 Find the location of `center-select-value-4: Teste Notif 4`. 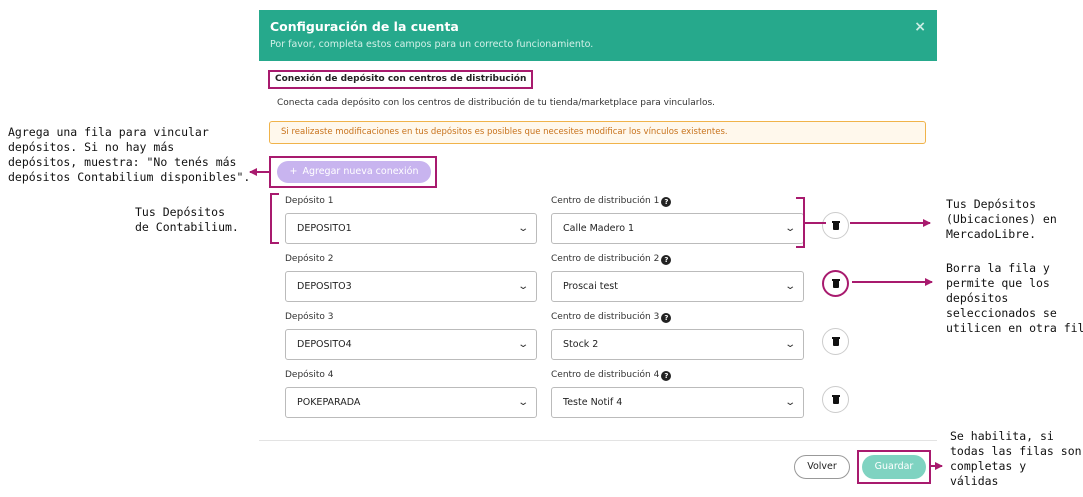

center-select-value-4: Teste Notif 4 is located at coordinates (593, 402).